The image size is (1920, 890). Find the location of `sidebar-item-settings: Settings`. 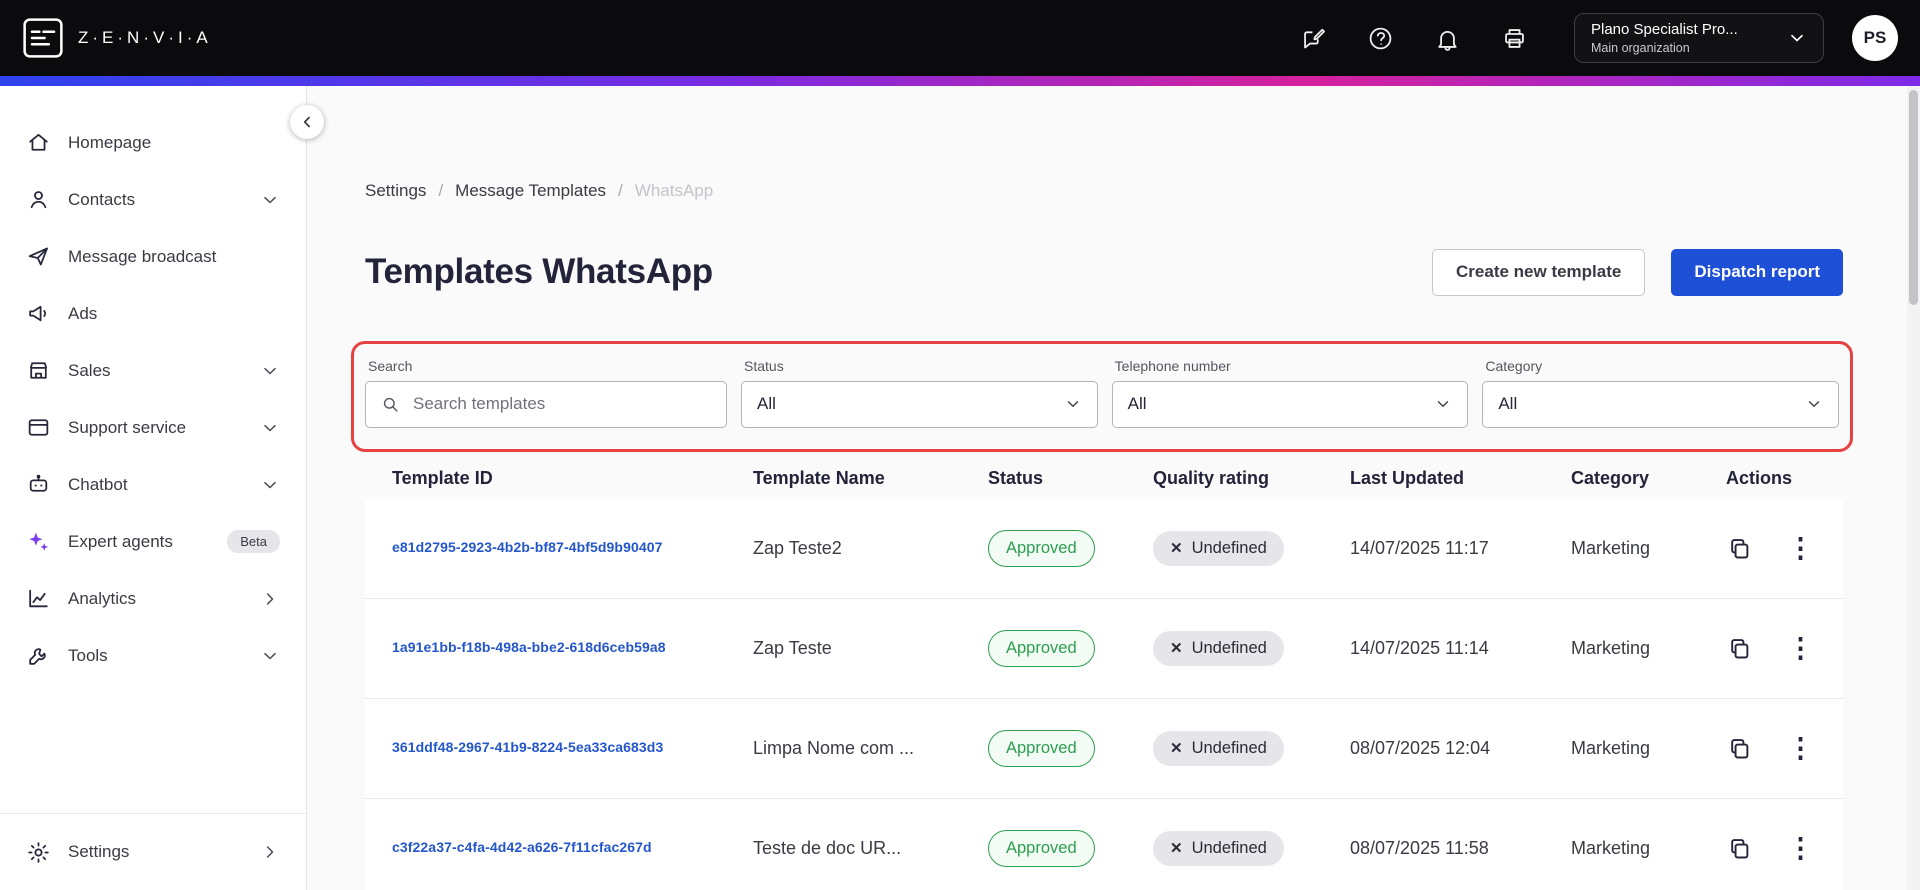

sidebar-item-settings: Settings is located at coordinates (153, 852).